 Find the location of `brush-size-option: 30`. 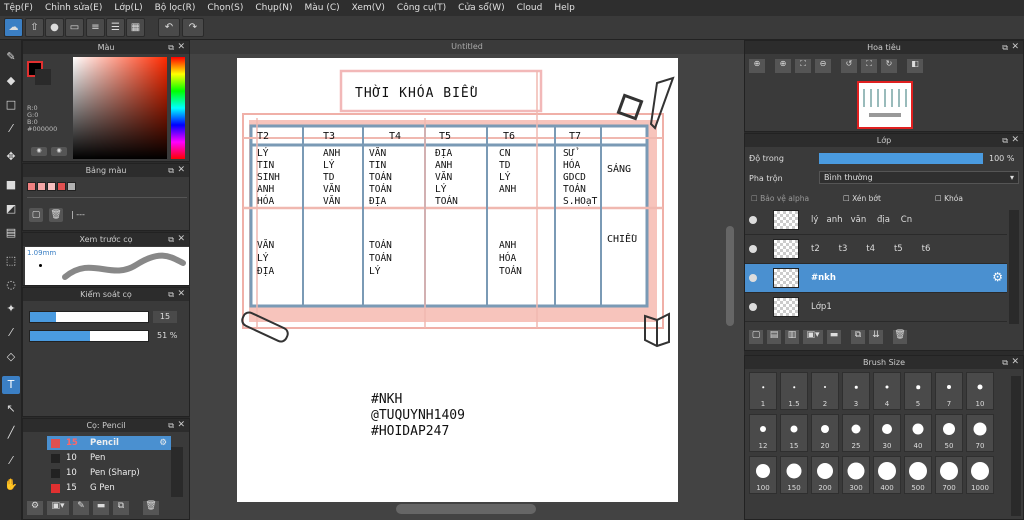

brush-size-option: 30 is located at coordinates (887, 433).